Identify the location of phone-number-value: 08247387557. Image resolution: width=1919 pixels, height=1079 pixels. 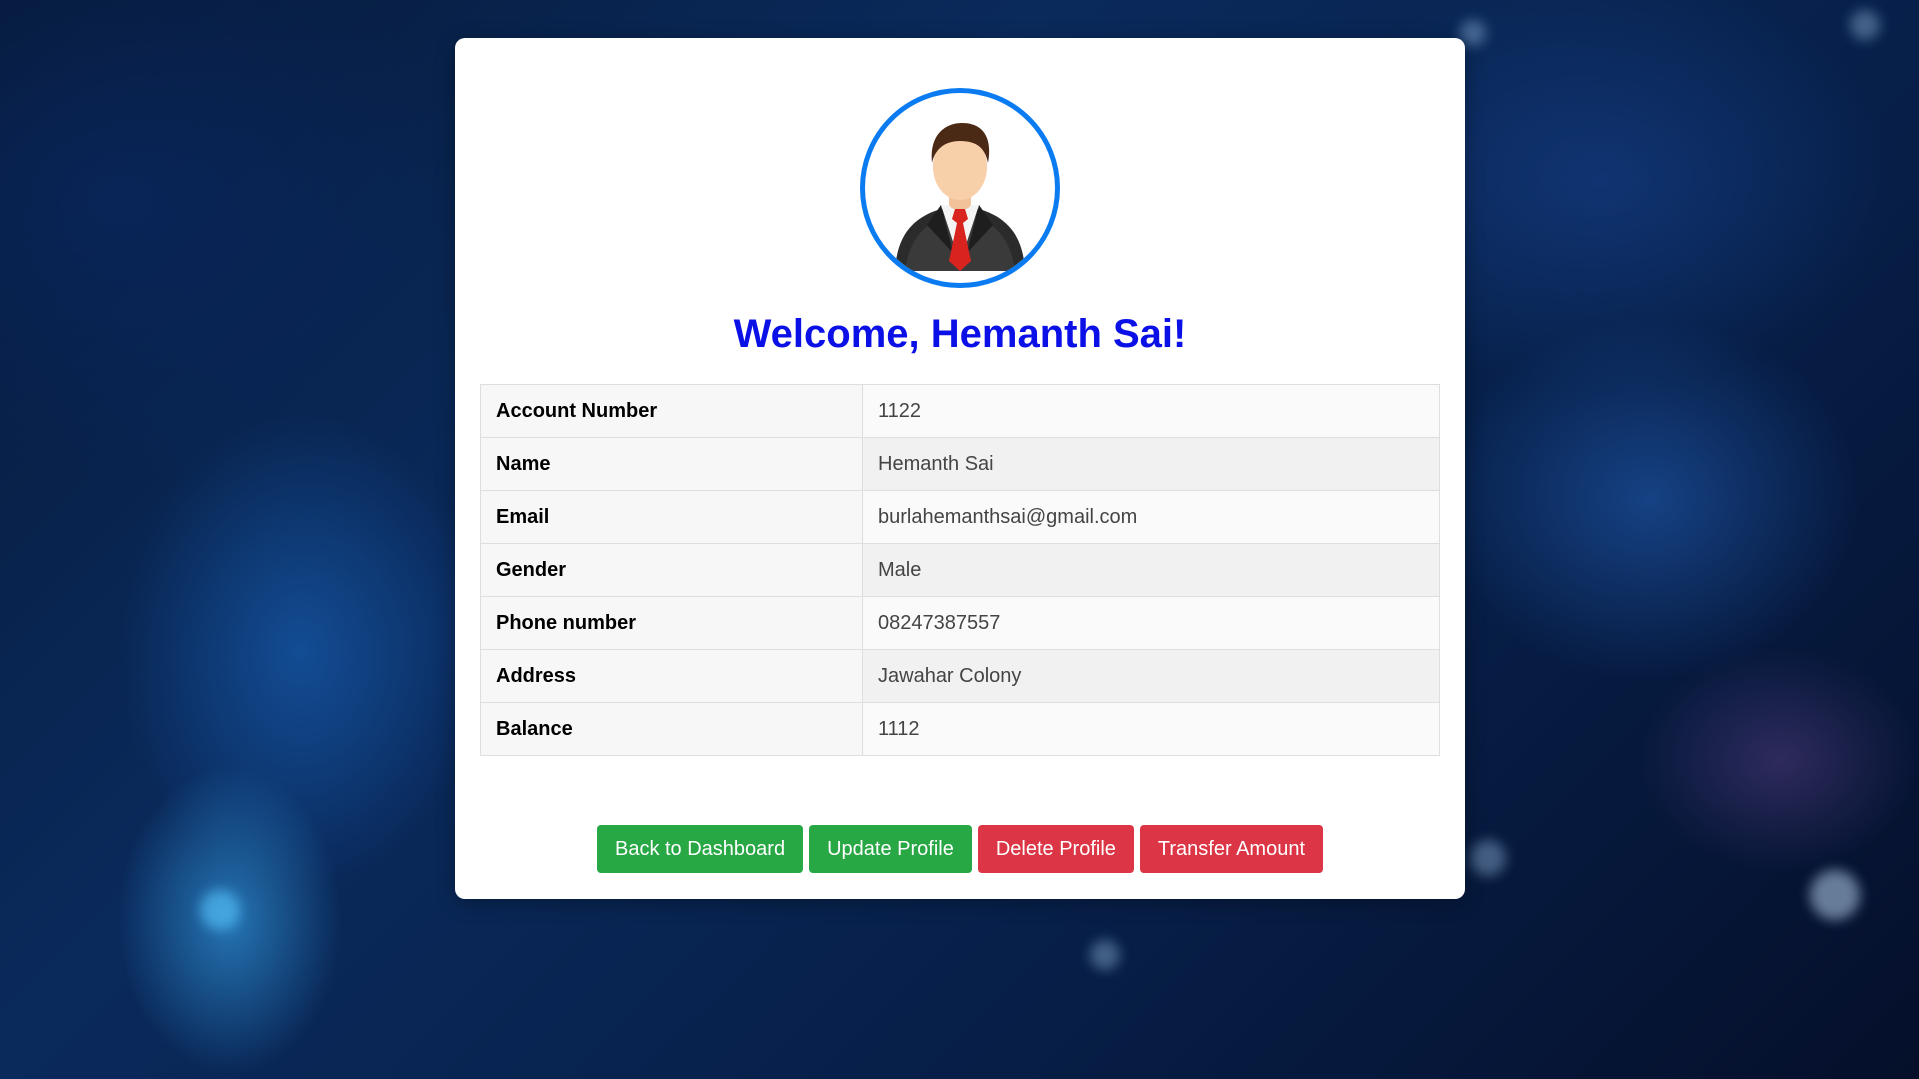
(1151, 623).